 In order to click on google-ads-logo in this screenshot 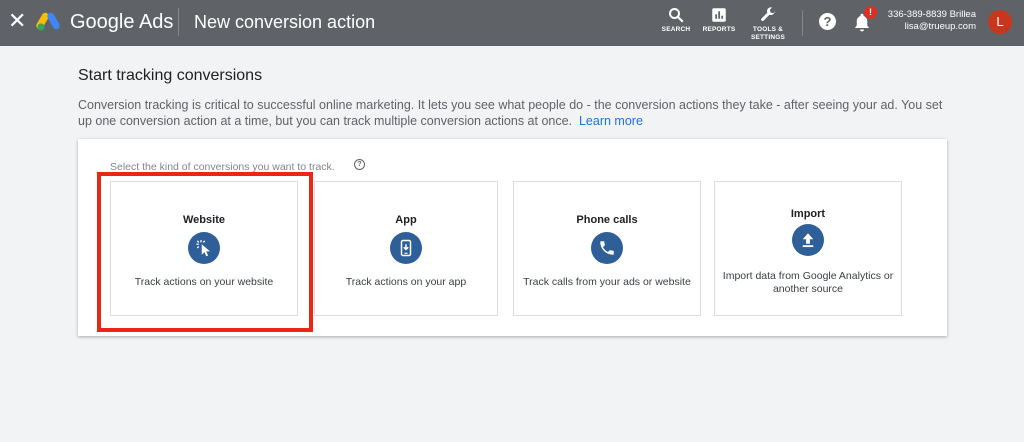, I will do `click(48, 21)`.